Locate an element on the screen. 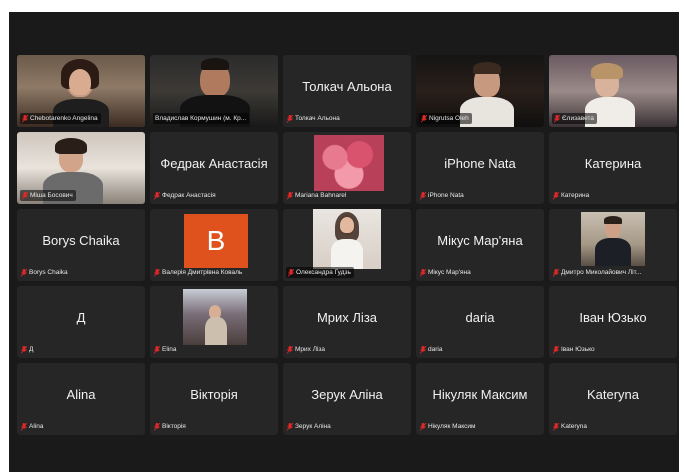 This screenshot has height=472, width=685. participant-tile: Федрак Анастасія Федрак Анастасія is located at coordinates (214, 168).